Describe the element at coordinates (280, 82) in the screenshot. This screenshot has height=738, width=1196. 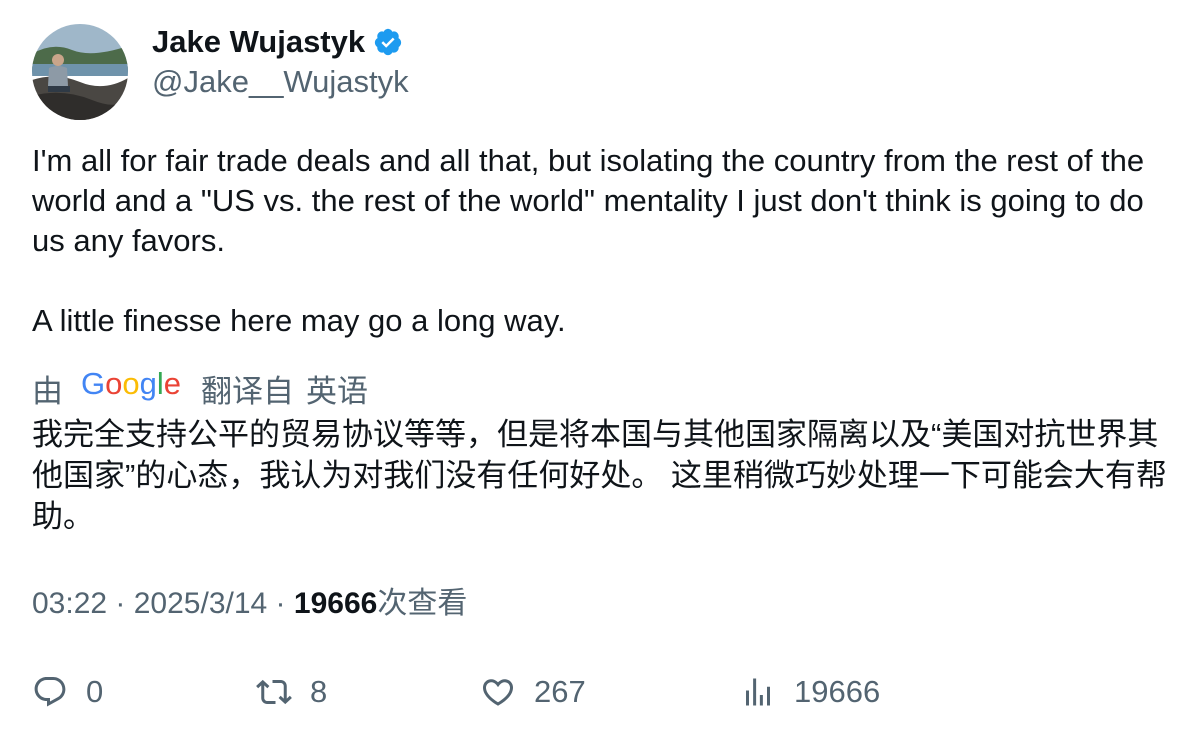
I see `author-handle: @Jake__Wujastyk` at that location.